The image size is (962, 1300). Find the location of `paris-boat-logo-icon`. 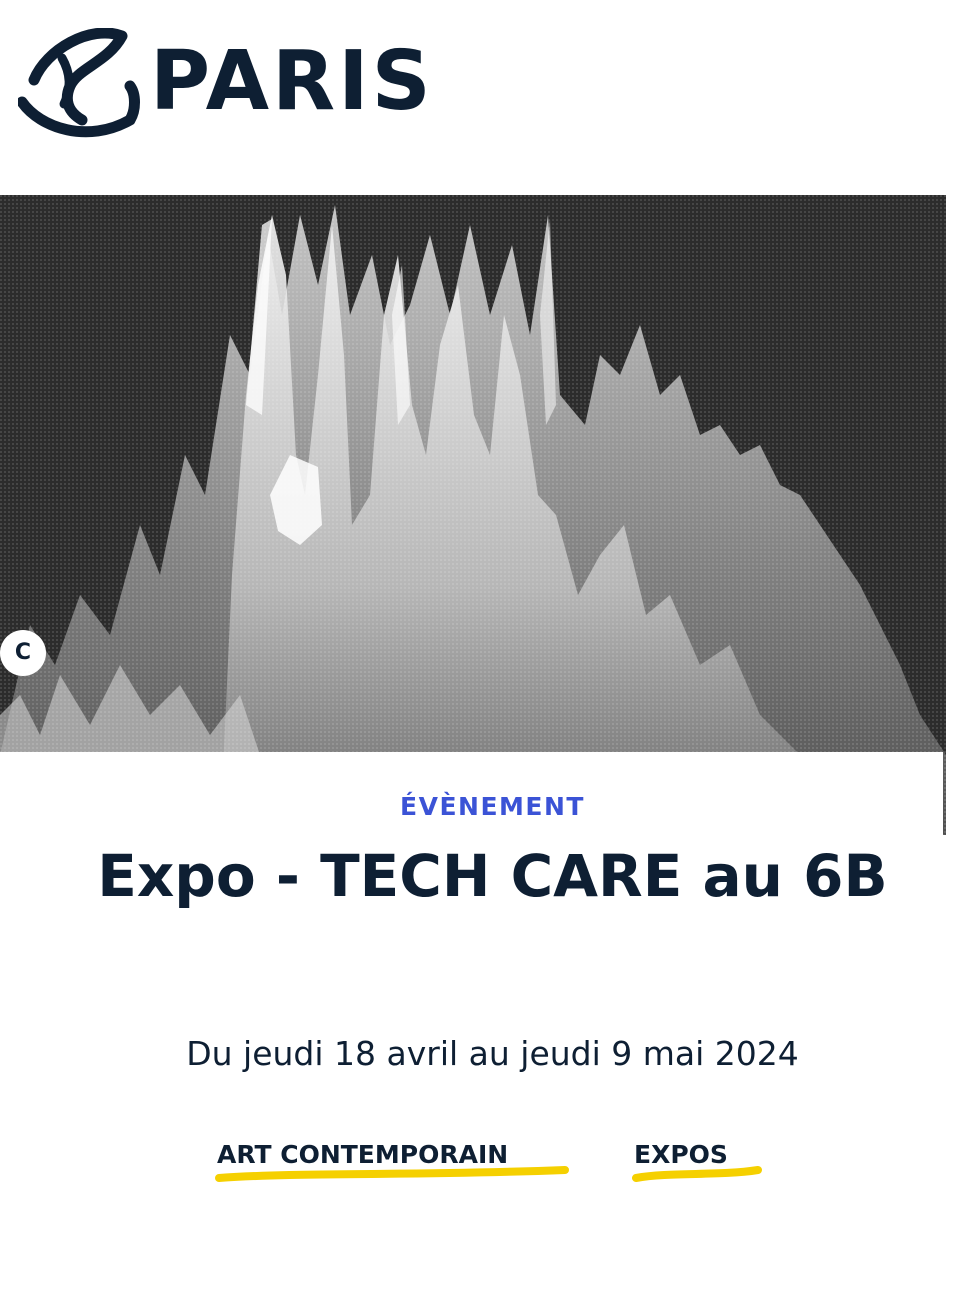

paris-boat-logo-icon is located at coordinates (79, 83).